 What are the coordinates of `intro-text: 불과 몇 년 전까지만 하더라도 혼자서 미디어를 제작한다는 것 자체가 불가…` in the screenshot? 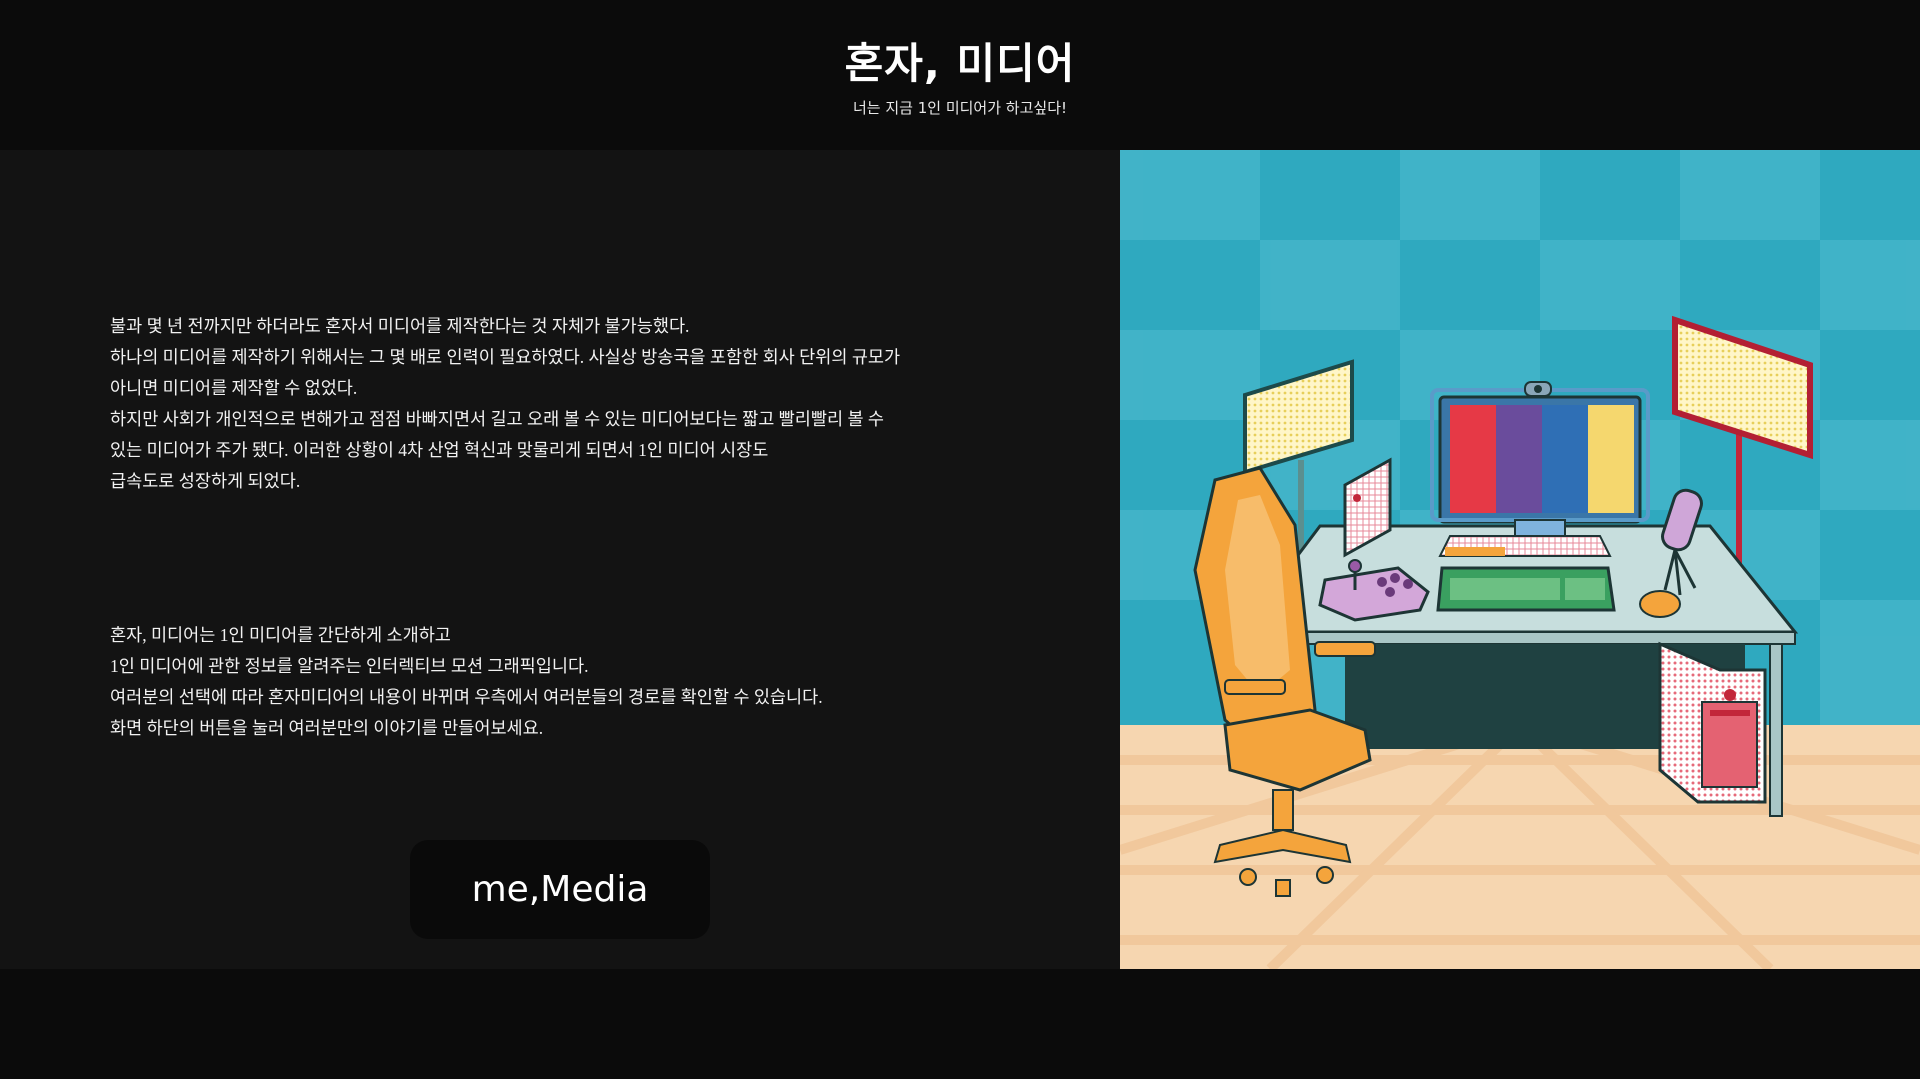 It's located at (540, 404).